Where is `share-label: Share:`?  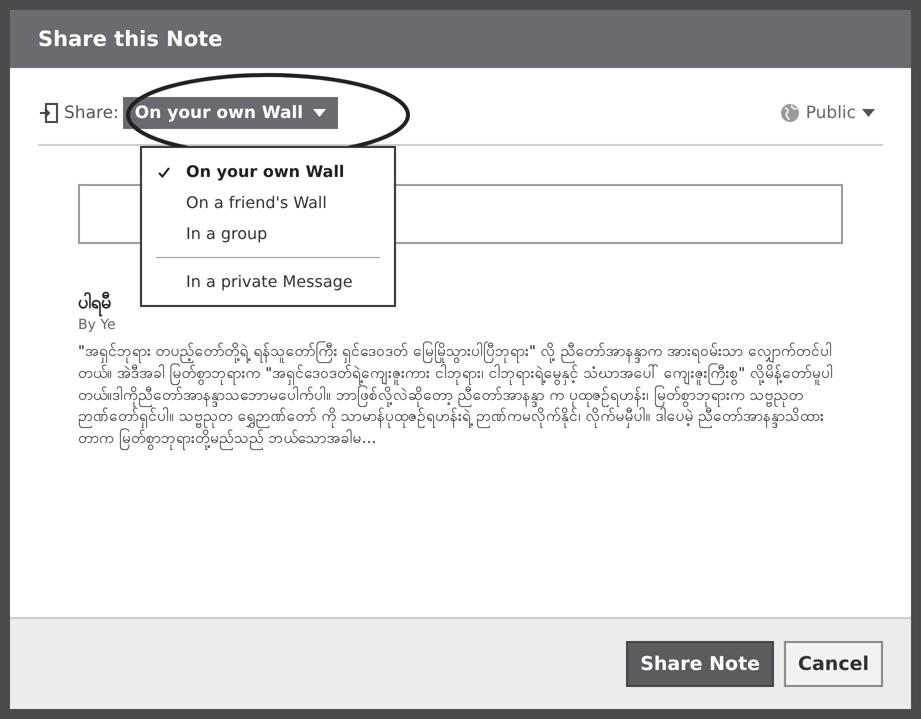 share-label: Share: is located at coordinates (91, 113).